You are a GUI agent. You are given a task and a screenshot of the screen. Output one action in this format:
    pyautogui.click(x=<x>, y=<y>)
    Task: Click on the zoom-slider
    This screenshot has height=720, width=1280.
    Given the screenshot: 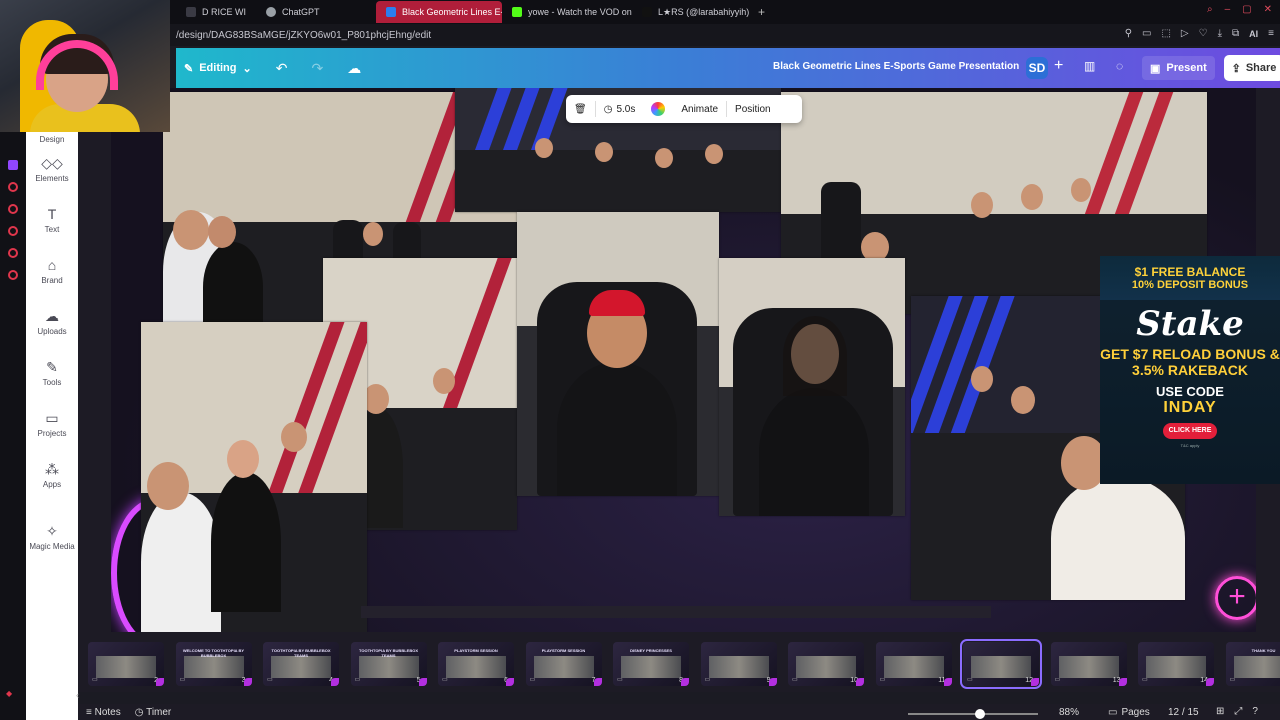 What is the action you would take?
    pyautogui.click(x=973, y=714)
    